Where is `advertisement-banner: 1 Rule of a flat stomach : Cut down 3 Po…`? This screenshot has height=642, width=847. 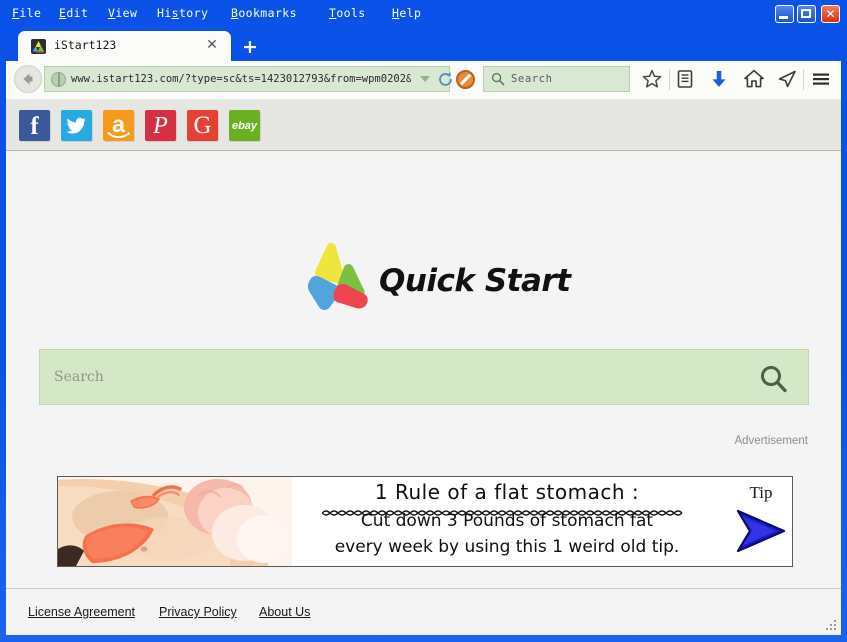 advertisement-banner: 1 Rule of a flat stomach : Cut down 3 Po… is located at coordinates (425, 521).